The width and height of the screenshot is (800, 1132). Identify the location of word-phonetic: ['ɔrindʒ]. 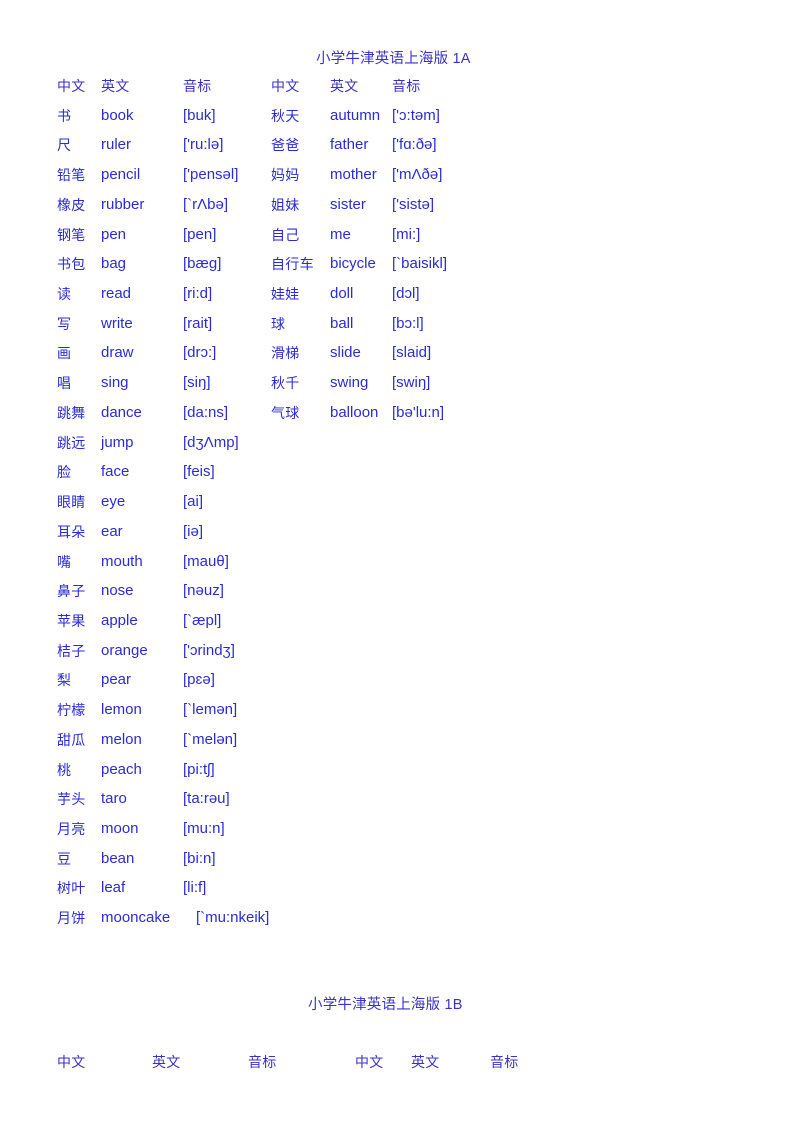
(209, 650).